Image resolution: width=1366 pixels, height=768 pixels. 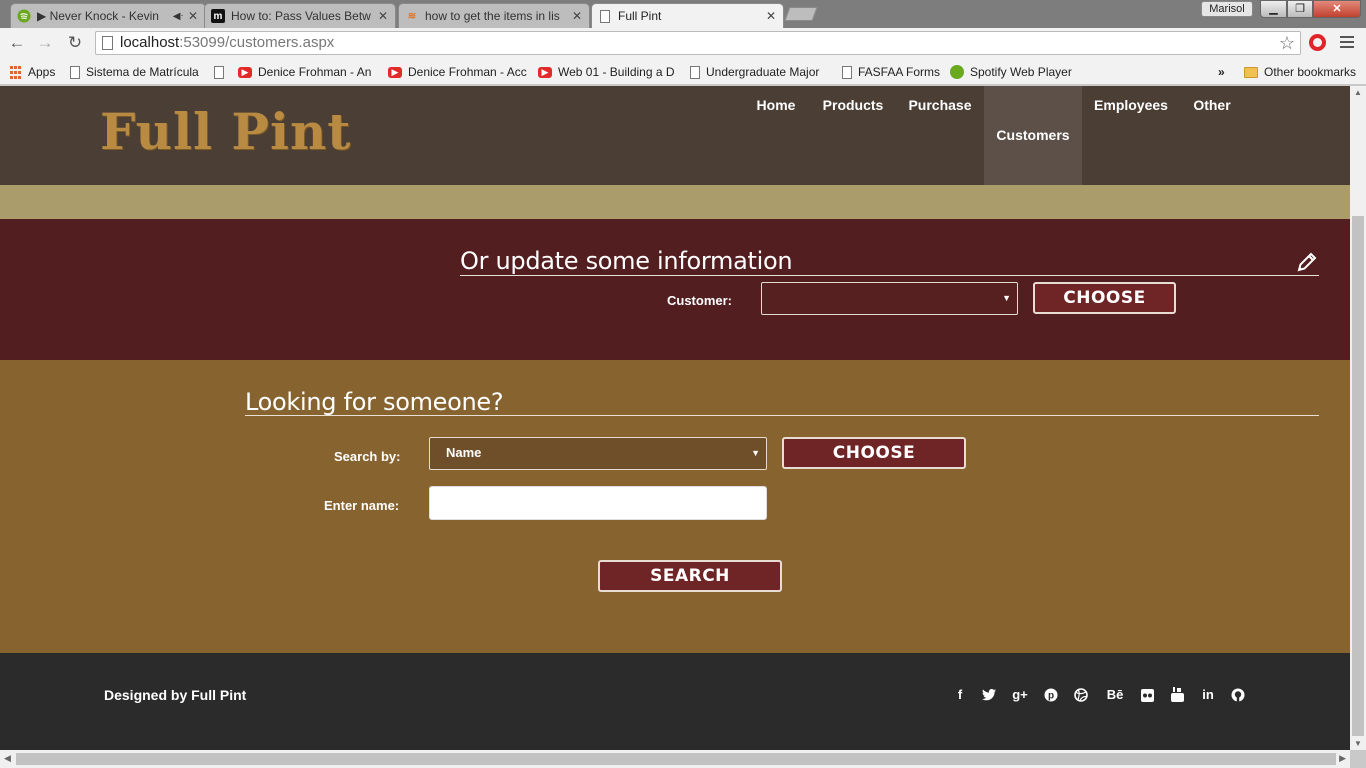 I want to click on minimize-button: ▁, so click(x=1273, y=9).